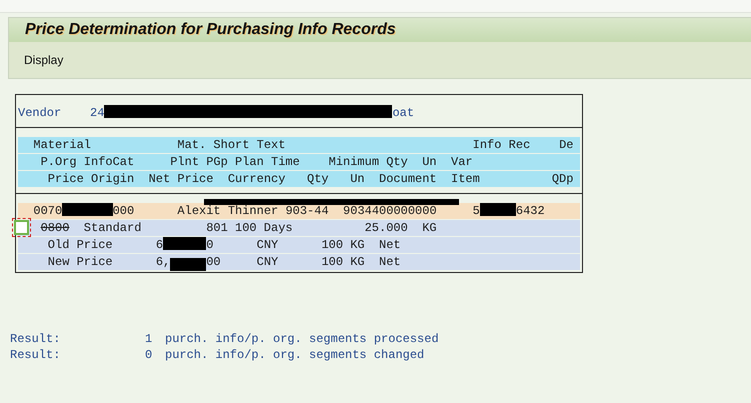  Describe the element at coordinates (530, 211) in the screenshot. I see `table-cell: 6432` at that location.